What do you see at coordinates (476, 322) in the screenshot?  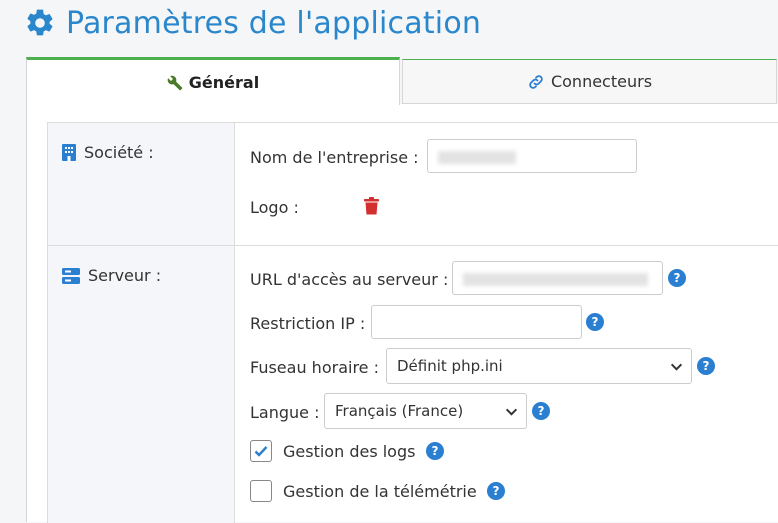 I see `ip-input` at bounding box center [476, 322].